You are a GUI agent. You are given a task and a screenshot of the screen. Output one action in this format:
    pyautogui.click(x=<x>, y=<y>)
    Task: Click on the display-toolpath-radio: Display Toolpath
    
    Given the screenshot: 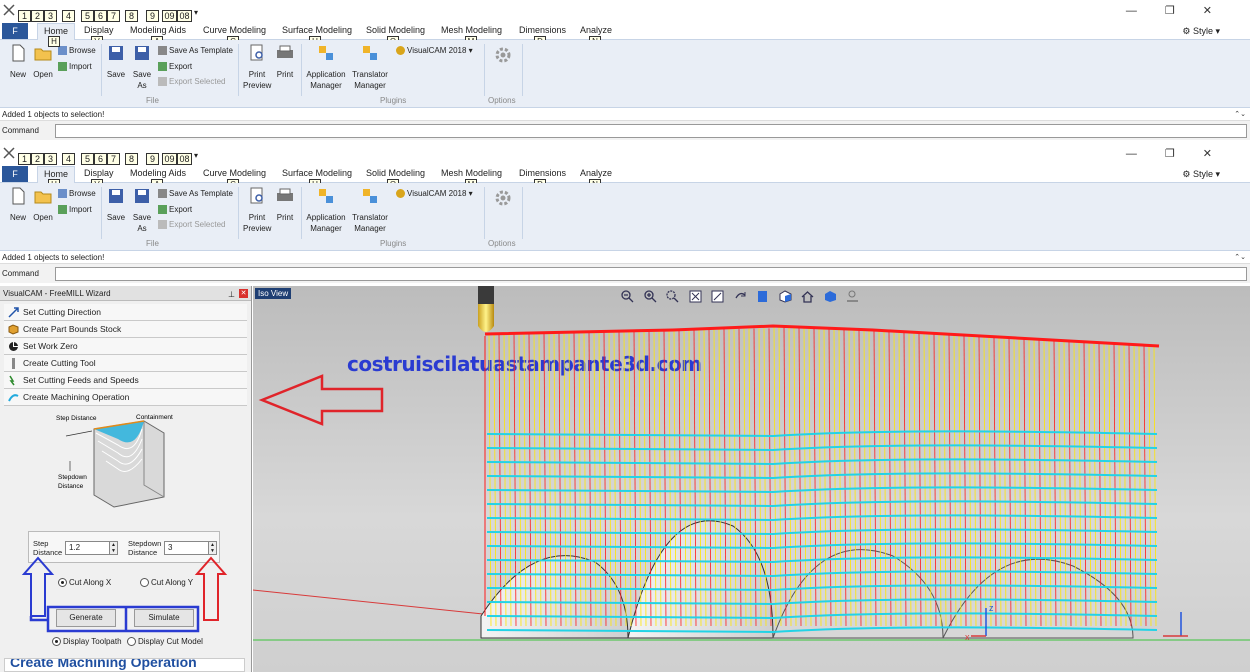 What is the action you would take?
    pyautogui.click(x=87, y=642)
    